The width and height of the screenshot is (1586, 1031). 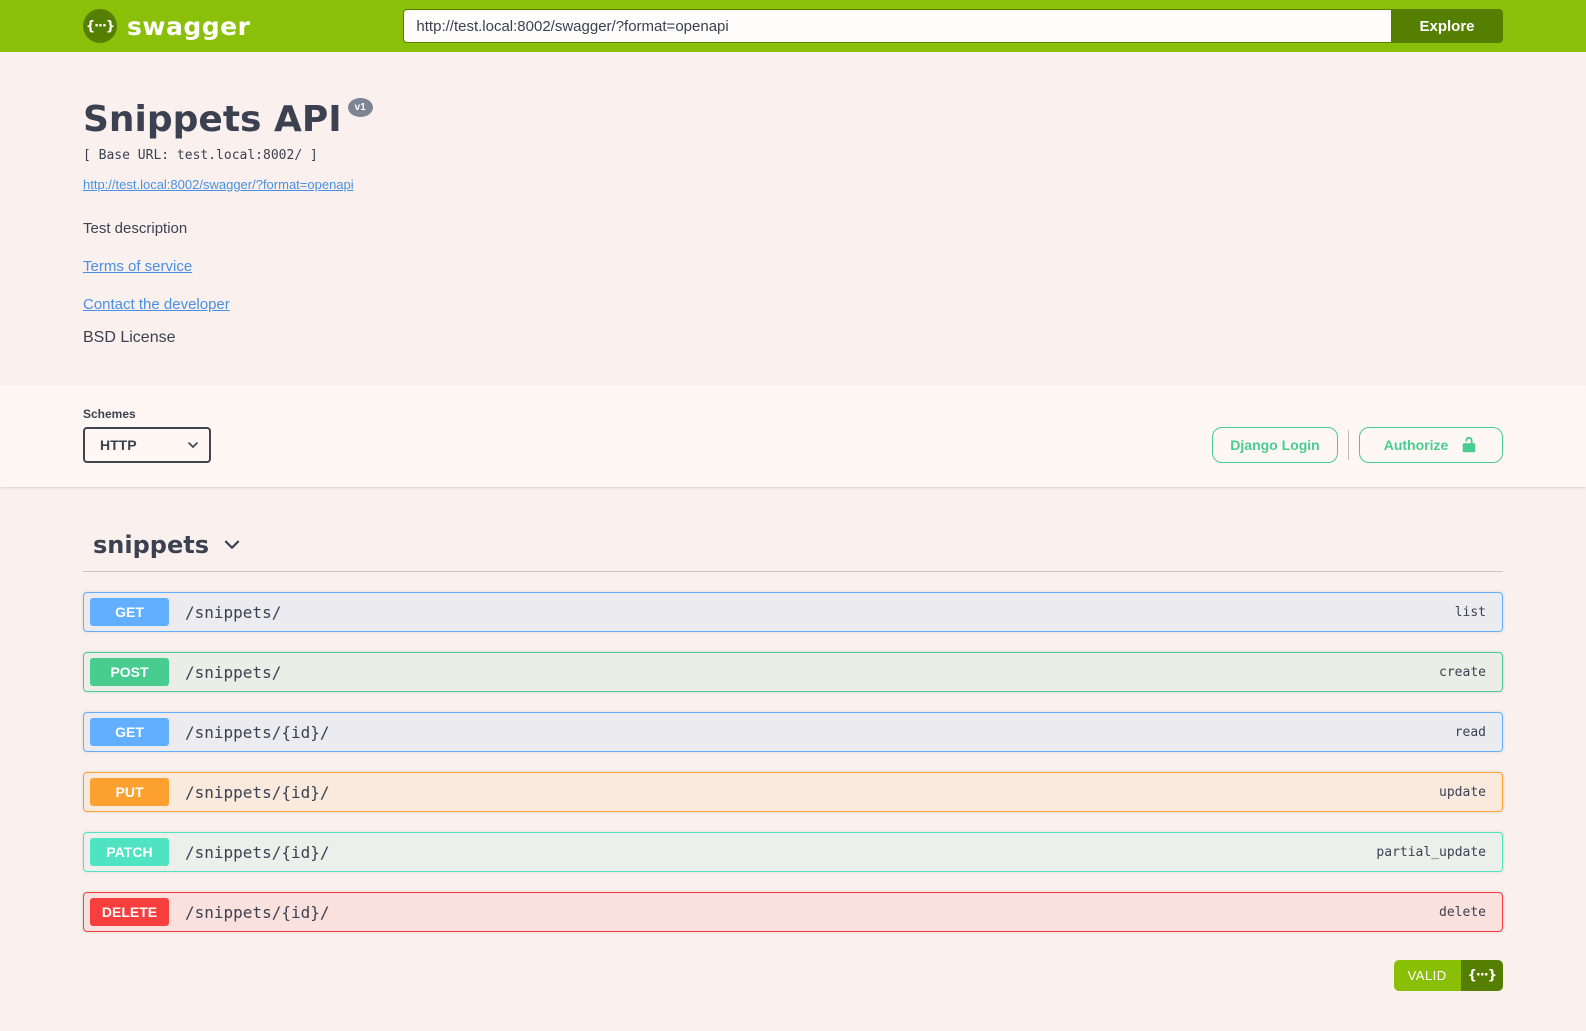 I want to click on authorize-button: Authorize, so click(x=1431, y=445).